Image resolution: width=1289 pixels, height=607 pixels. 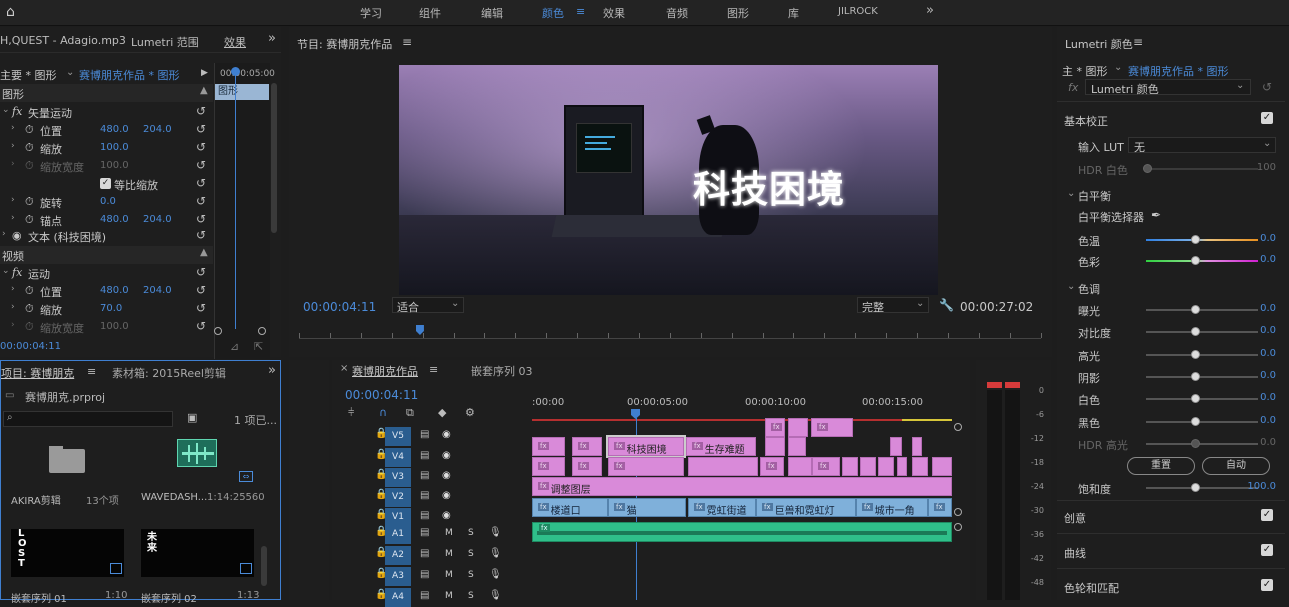 I want to click on lumetri-master: 主 * 图形, so click(x=1085, y=71).